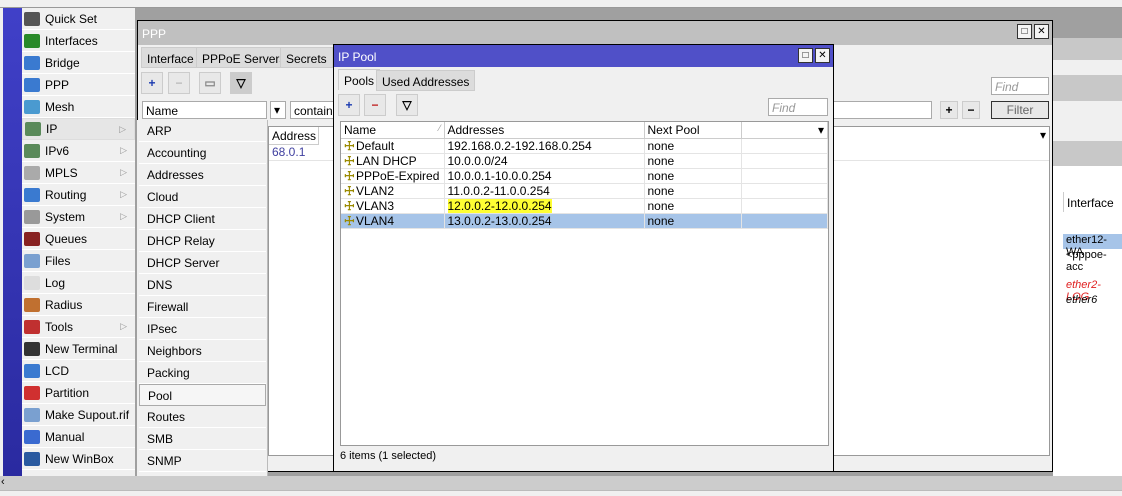 This screenshot has width=1122, height=496. Describe the element at coordinates (584, 221) in the screenshot. I see `pool-row: ☩VLAN4 13.0.0.2-13.0.0.254 none` at that location.